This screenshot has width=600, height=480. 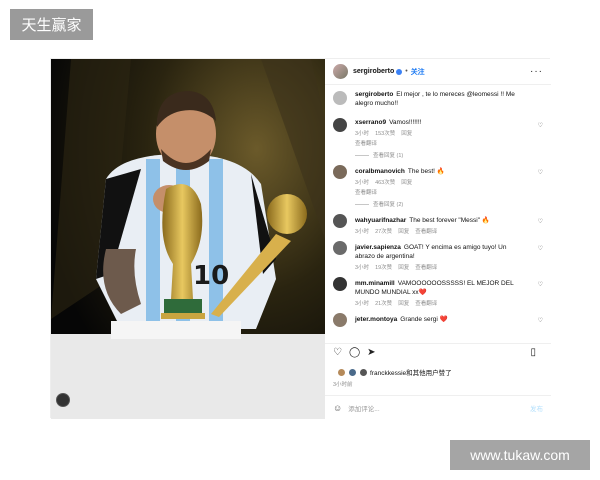 I want to click on share-icon: ➤, so click(x=371, y=352).